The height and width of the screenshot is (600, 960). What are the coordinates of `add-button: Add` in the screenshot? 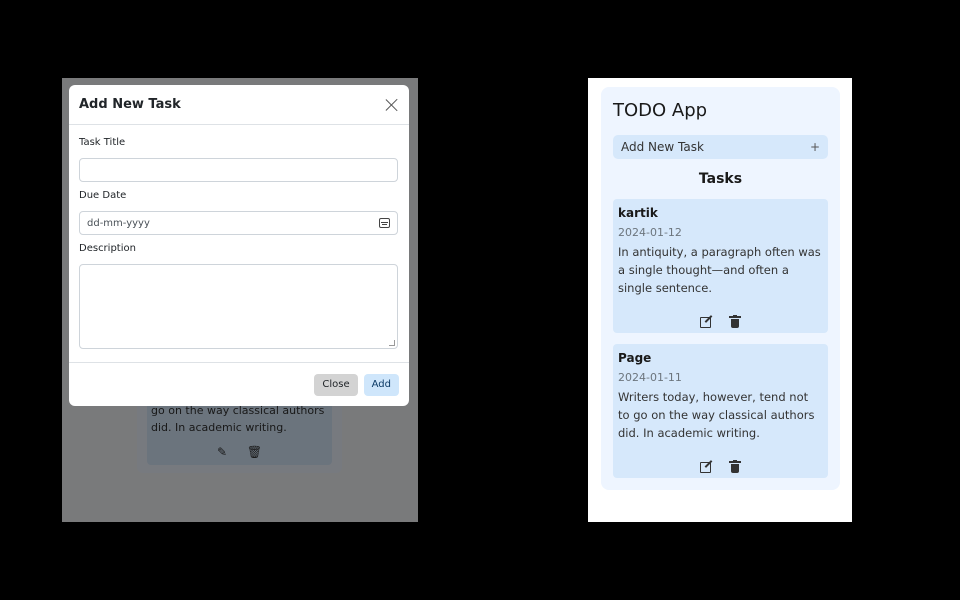 It's located at (381, 384).